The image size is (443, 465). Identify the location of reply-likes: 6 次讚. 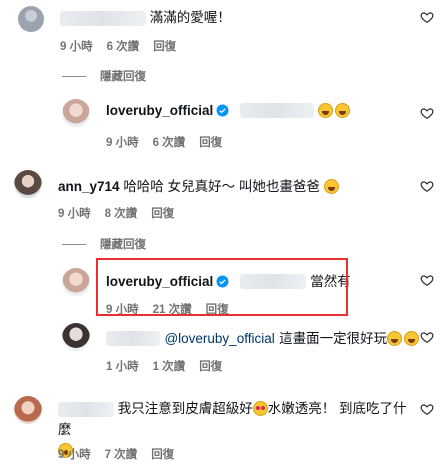
(169, 143).